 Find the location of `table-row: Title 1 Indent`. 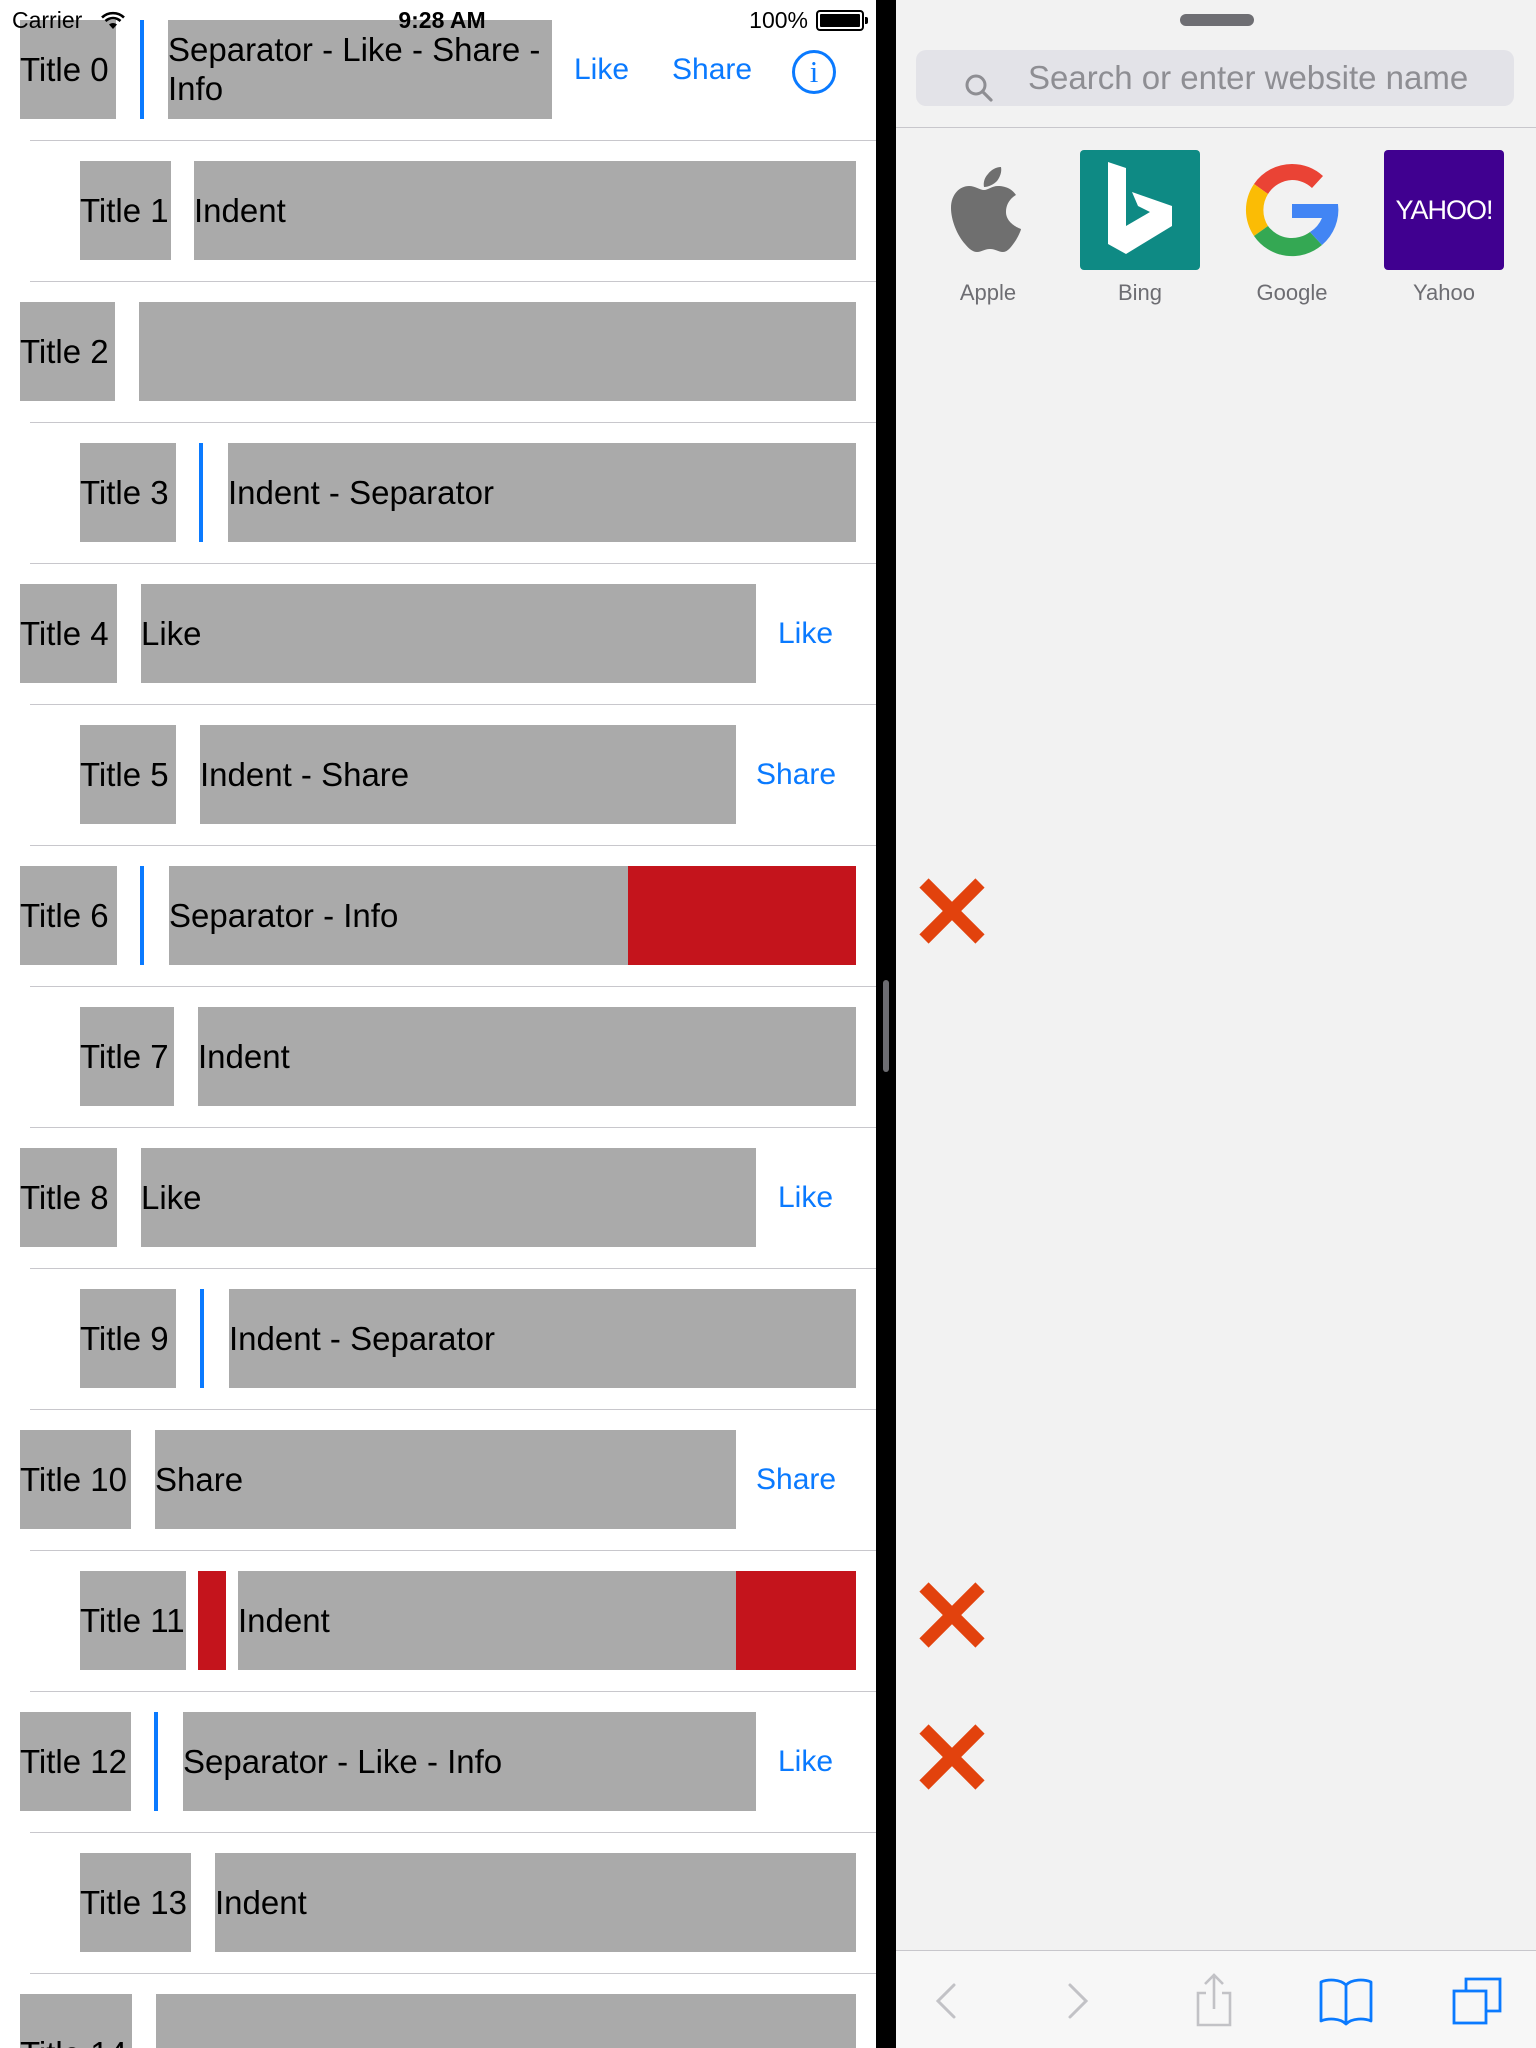

table-row: Title 1 Indent is located at coordinates (438, 211).